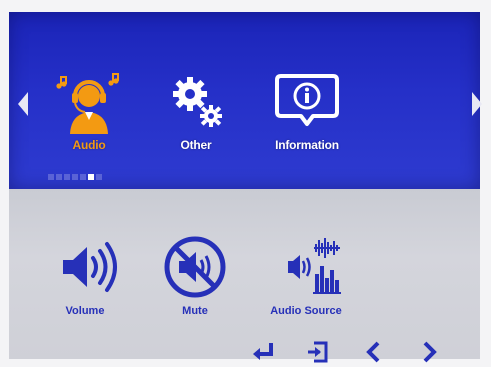 This screenshot has width=491, height=367. I want to click on submenu-item-label: Mute, so click(195, 311).